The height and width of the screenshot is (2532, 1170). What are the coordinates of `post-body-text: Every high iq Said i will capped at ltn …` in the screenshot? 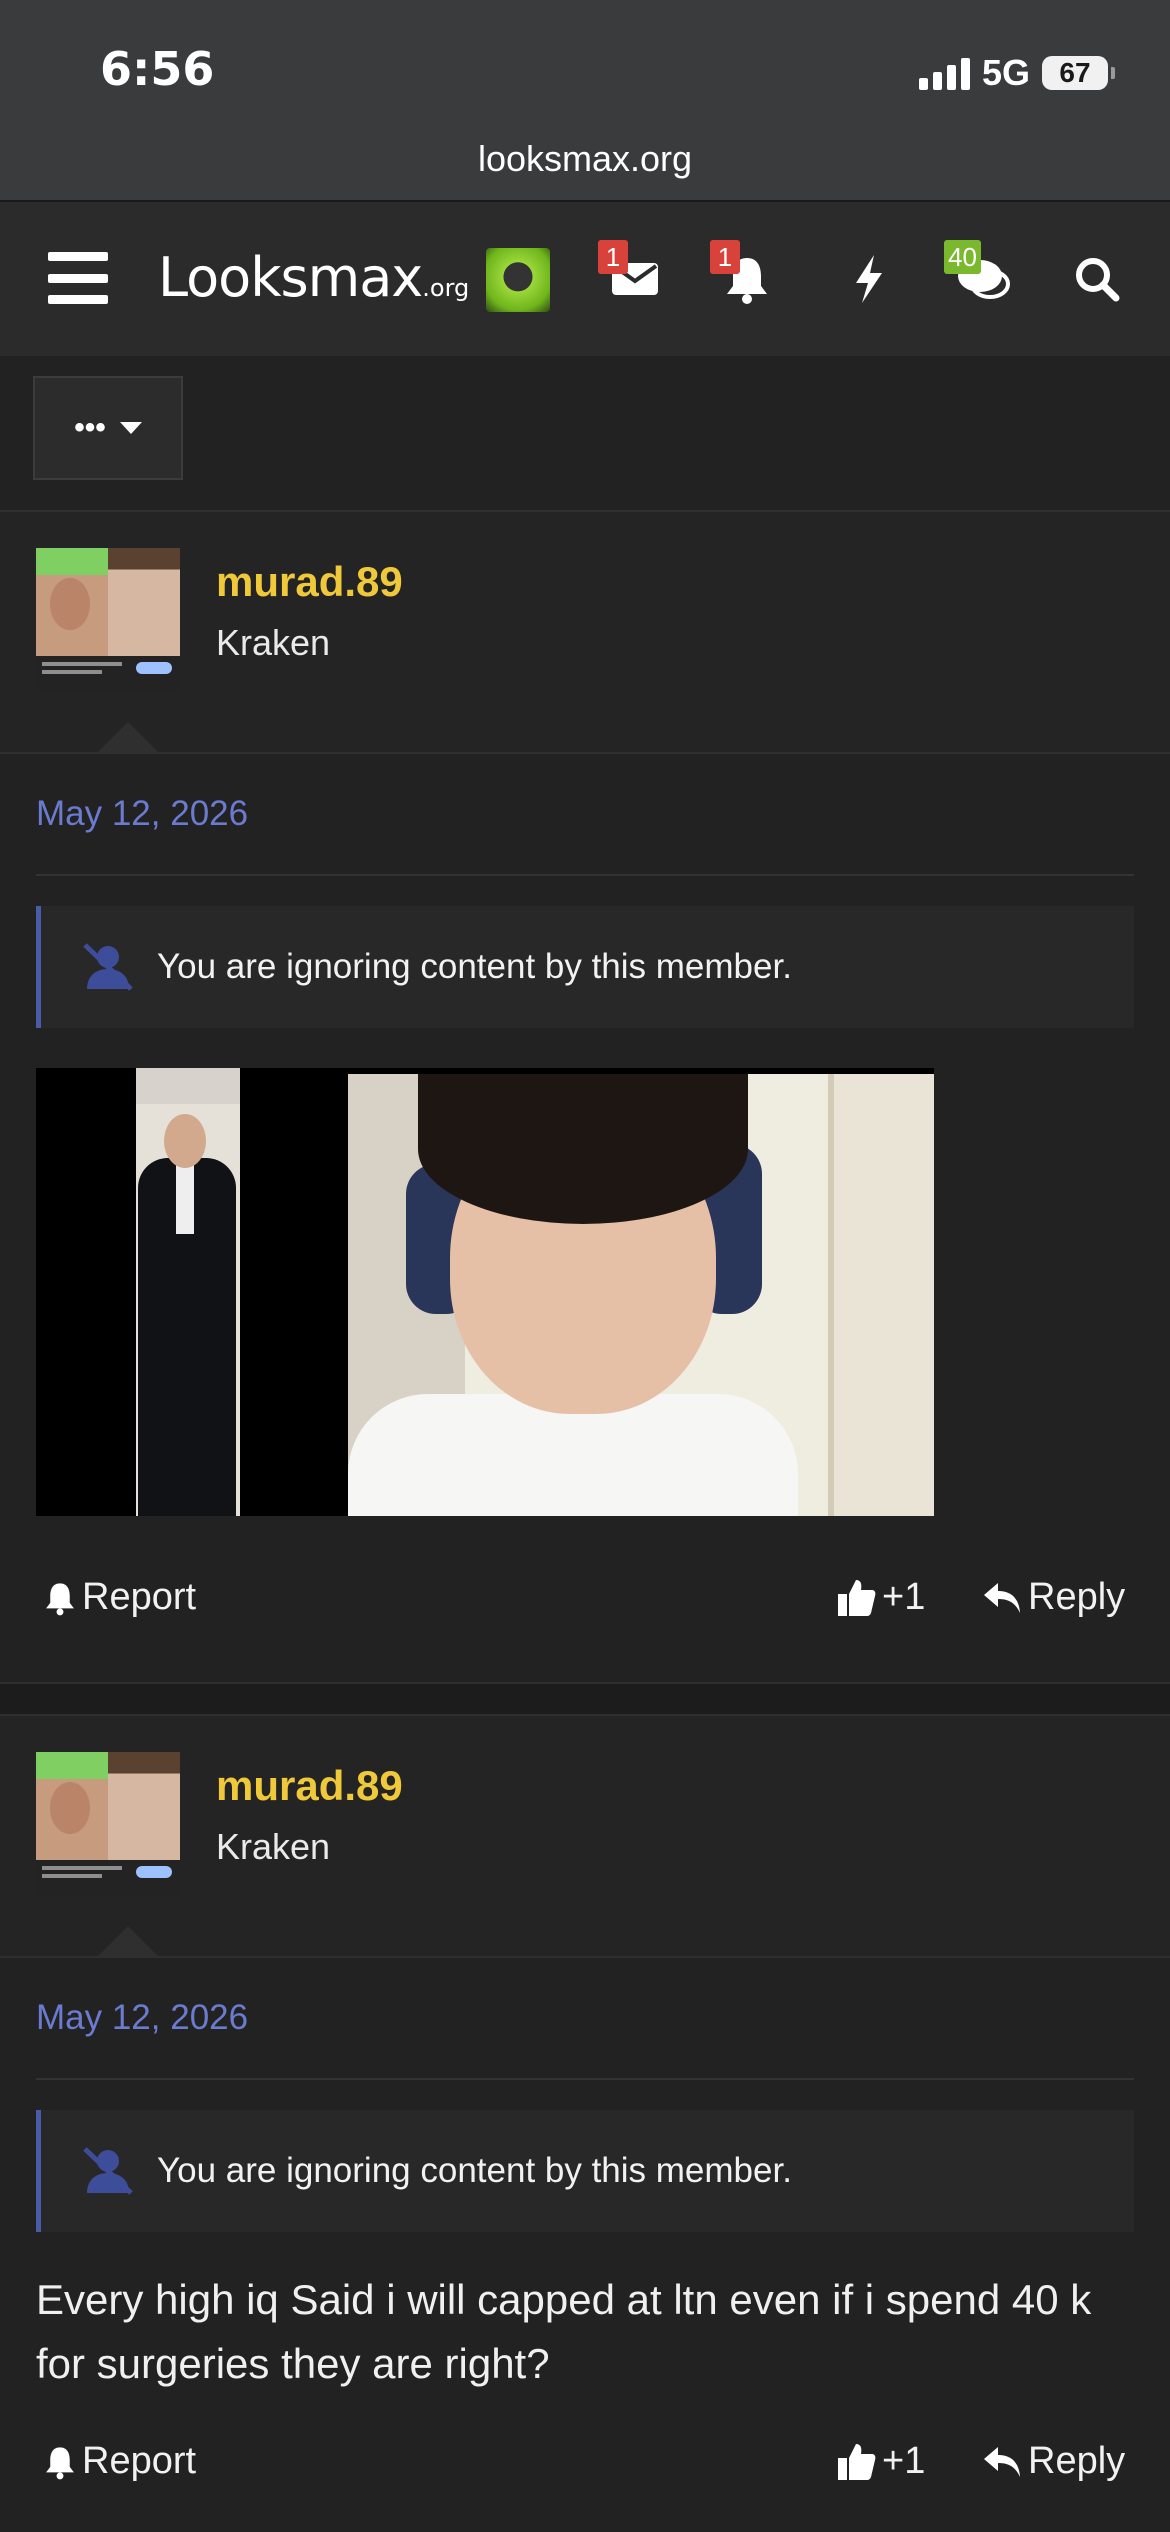 It's located at (564, 2331).